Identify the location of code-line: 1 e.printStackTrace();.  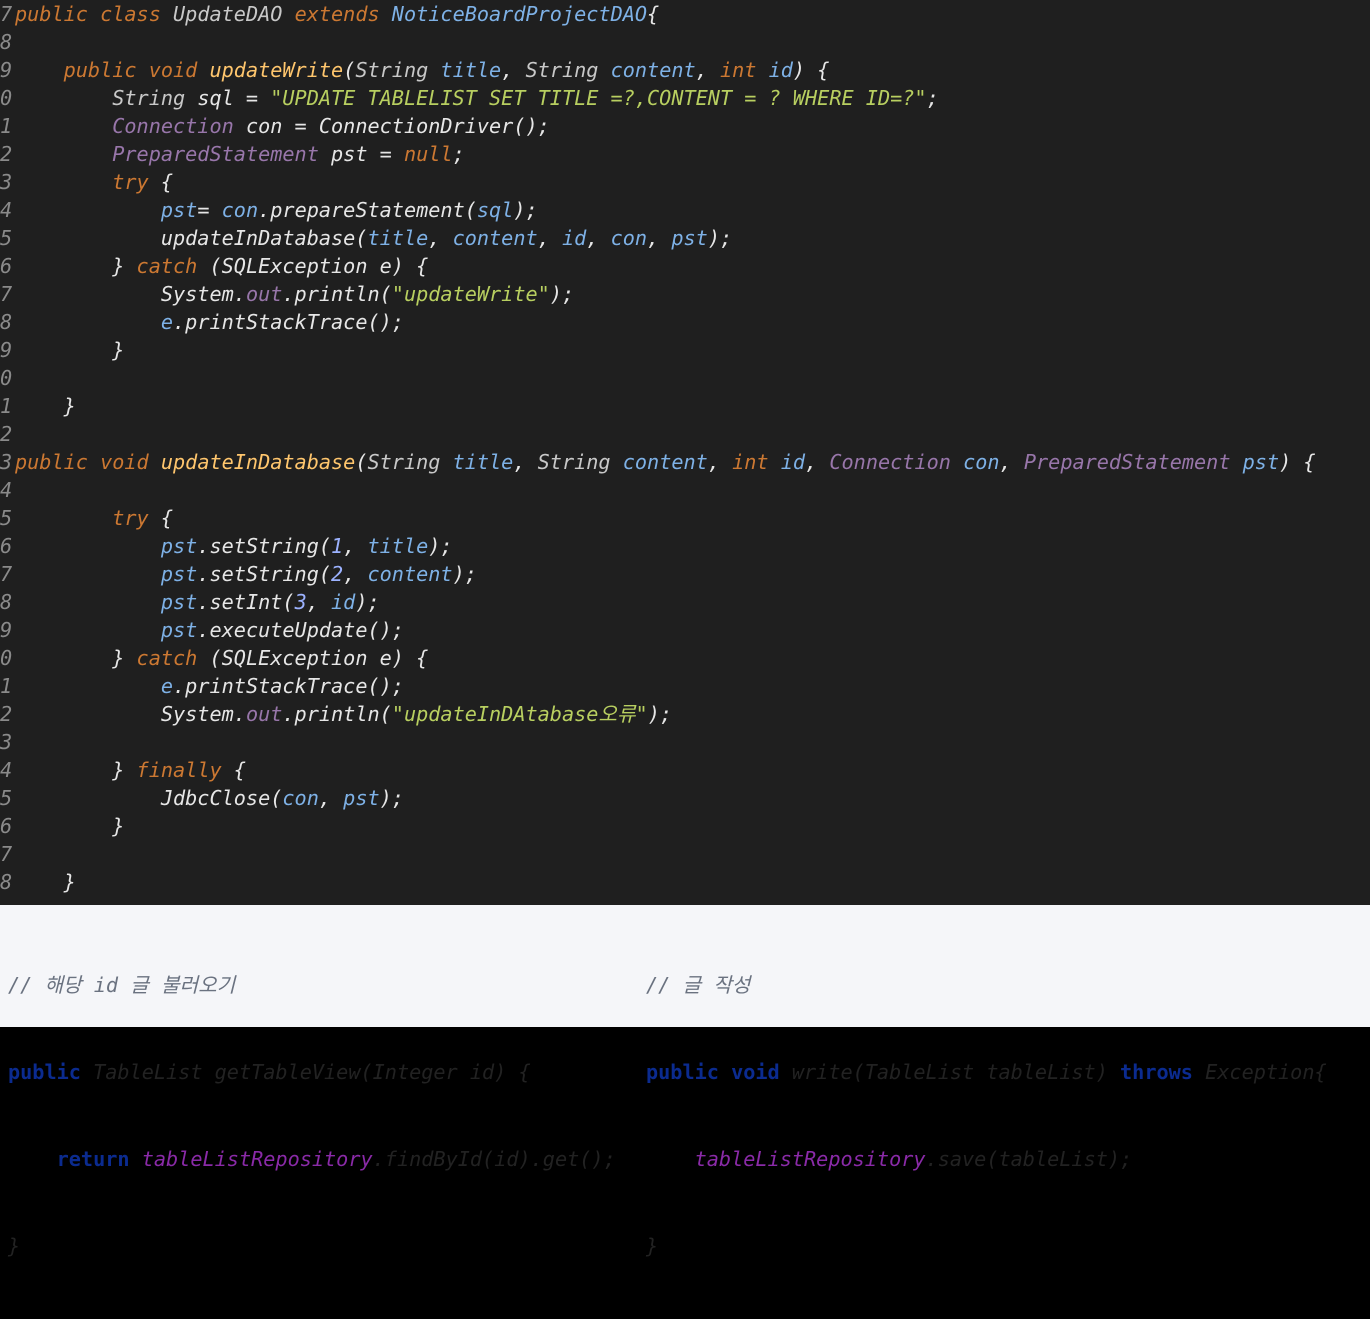
(202, 686).